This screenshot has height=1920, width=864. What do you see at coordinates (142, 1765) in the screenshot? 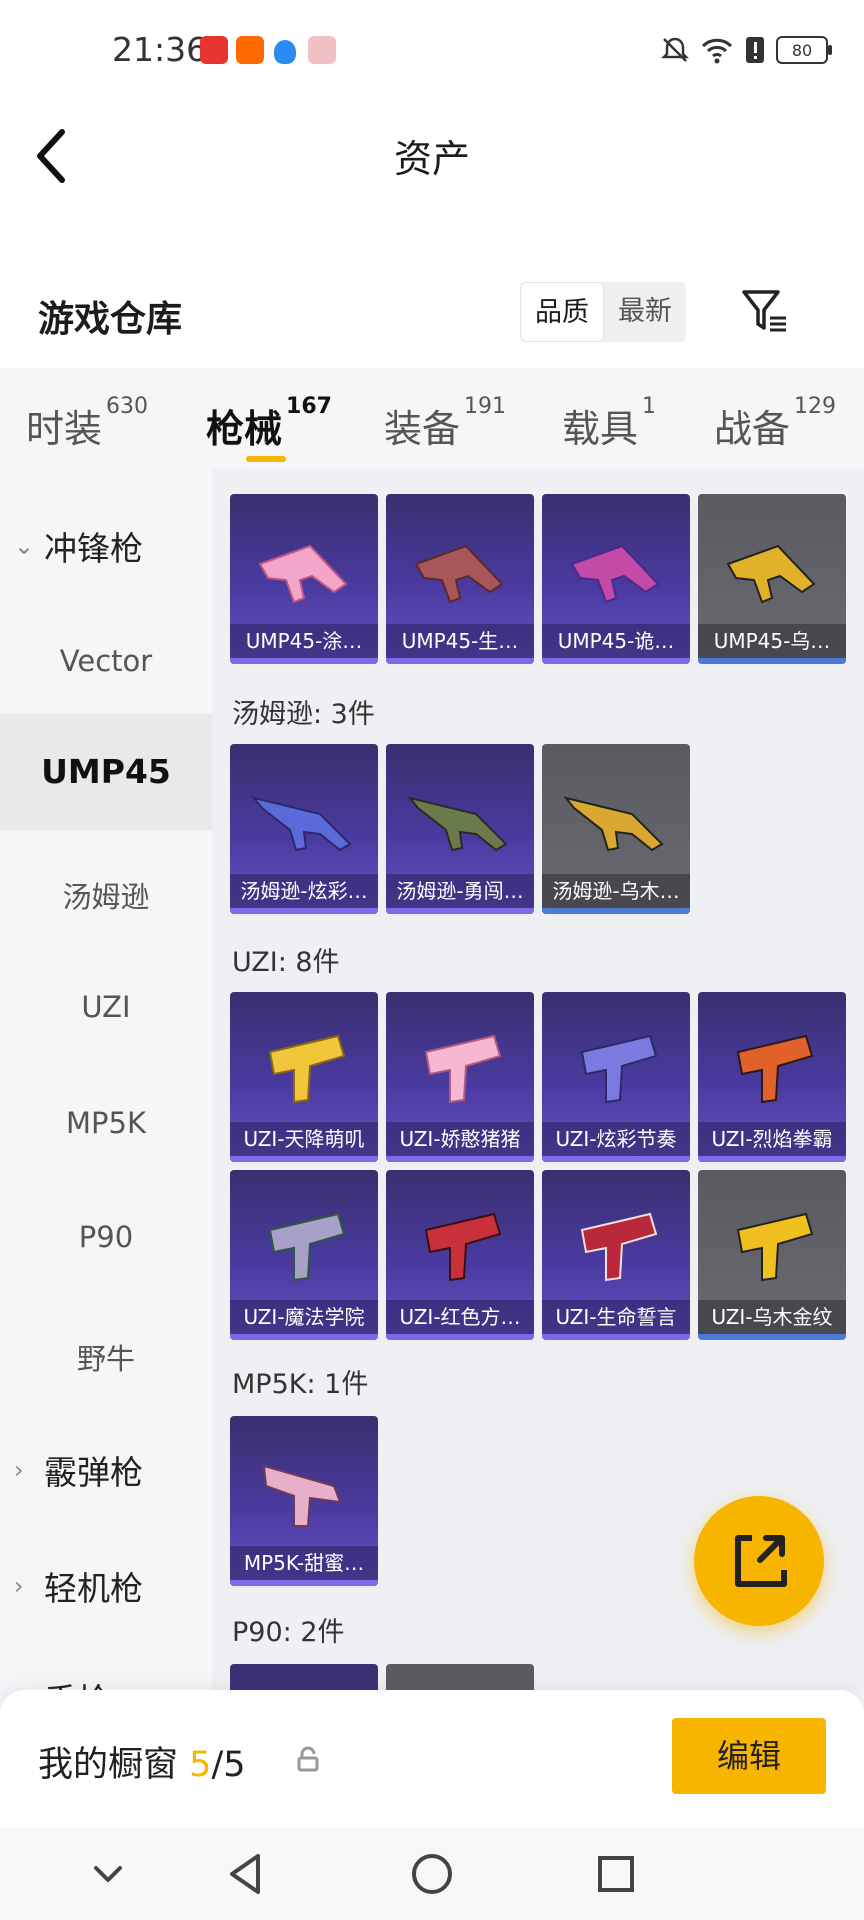
I see `showcase-label: 我的橱窗 5/5` at bounding box center [142, 1765].